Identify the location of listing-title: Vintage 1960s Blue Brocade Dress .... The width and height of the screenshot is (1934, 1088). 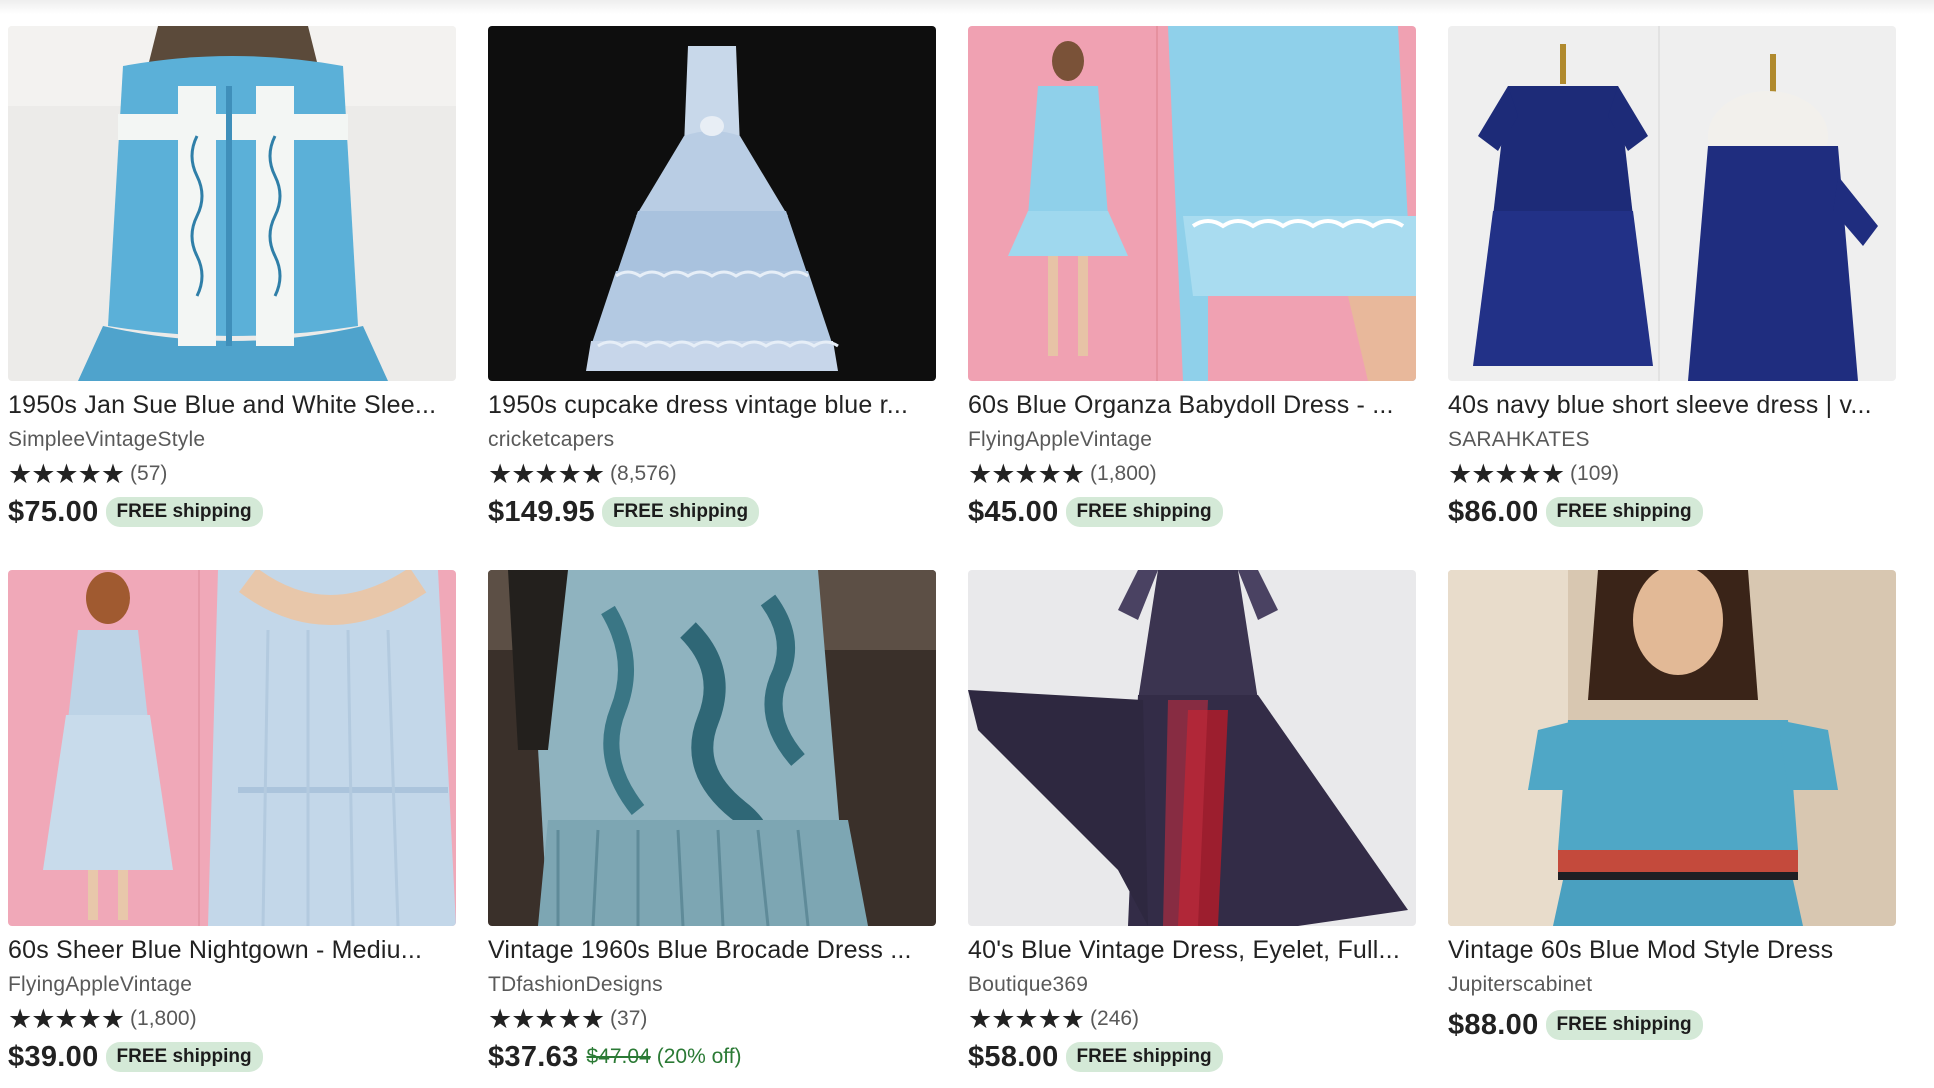
(708, 950).